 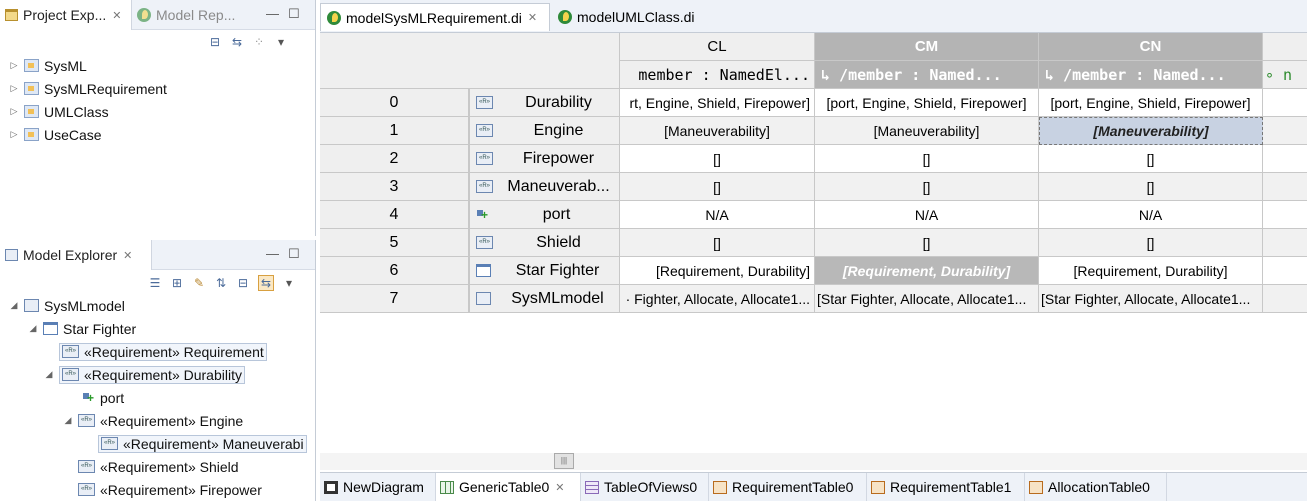 What do you see at coordinates (394, 131) in the screenshot?
I see `row-index: 1` at bounding box center [394, 131].